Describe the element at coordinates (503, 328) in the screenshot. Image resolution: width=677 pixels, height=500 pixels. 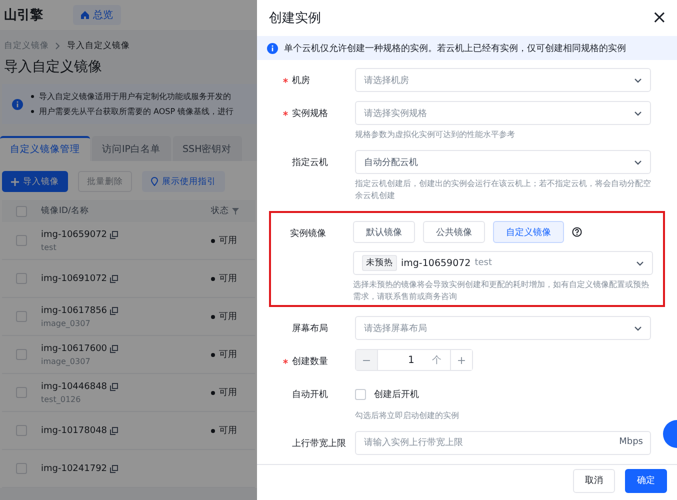
I see `select-field: 请选择屏幕布局` at that location.